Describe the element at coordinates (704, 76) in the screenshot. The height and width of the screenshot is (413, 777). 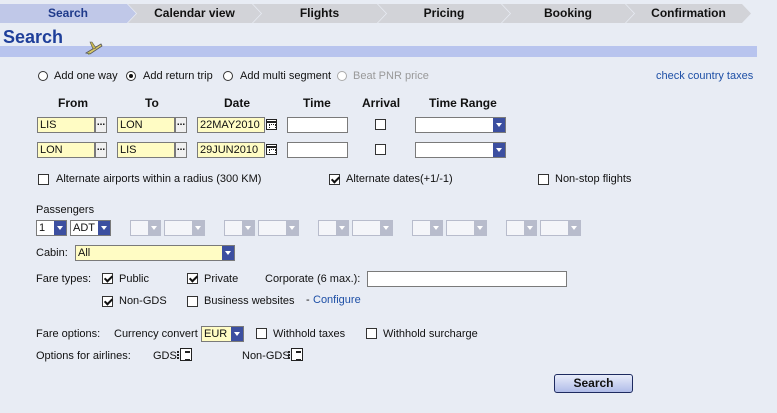
I see `check-country-taxes-link: check country taxes` at that location.